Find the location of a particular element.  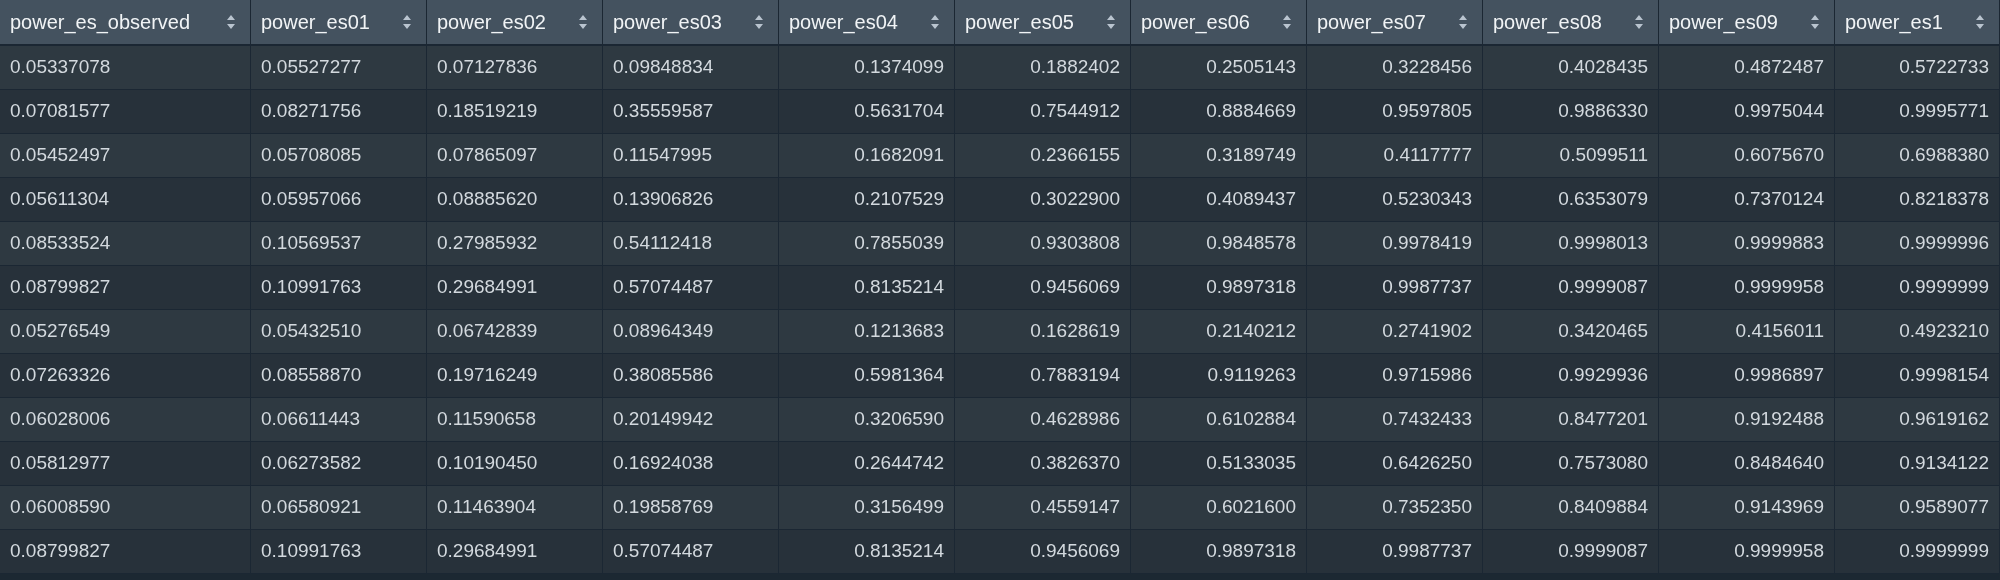

column-header: power_es04 is located at coordinates (867, 23).